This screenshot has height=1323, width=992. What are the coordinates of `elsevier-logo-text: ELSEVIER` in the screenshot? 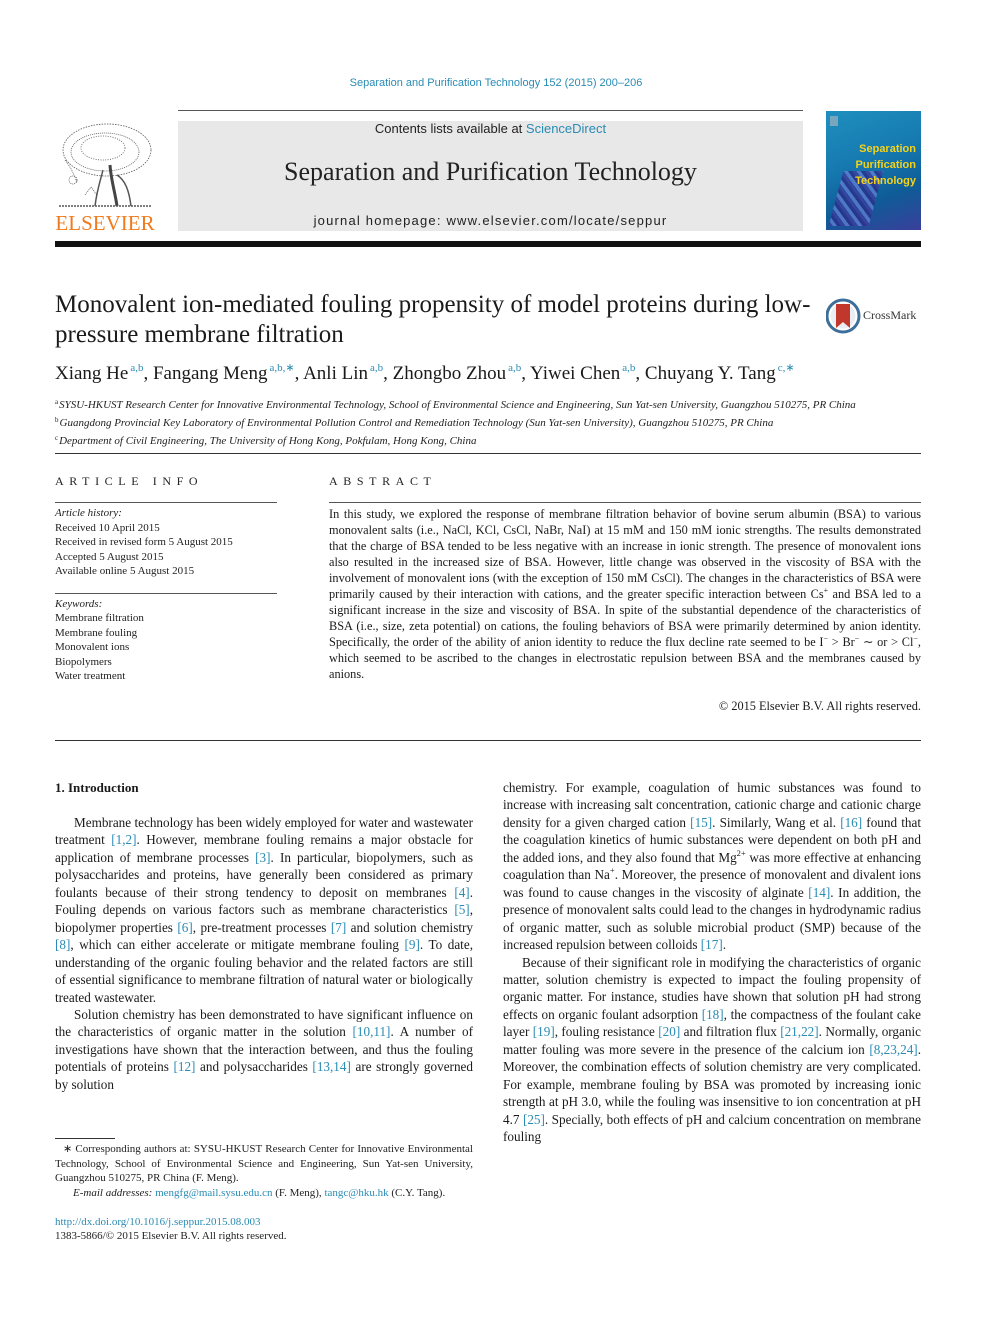 It's located at (105, 223).